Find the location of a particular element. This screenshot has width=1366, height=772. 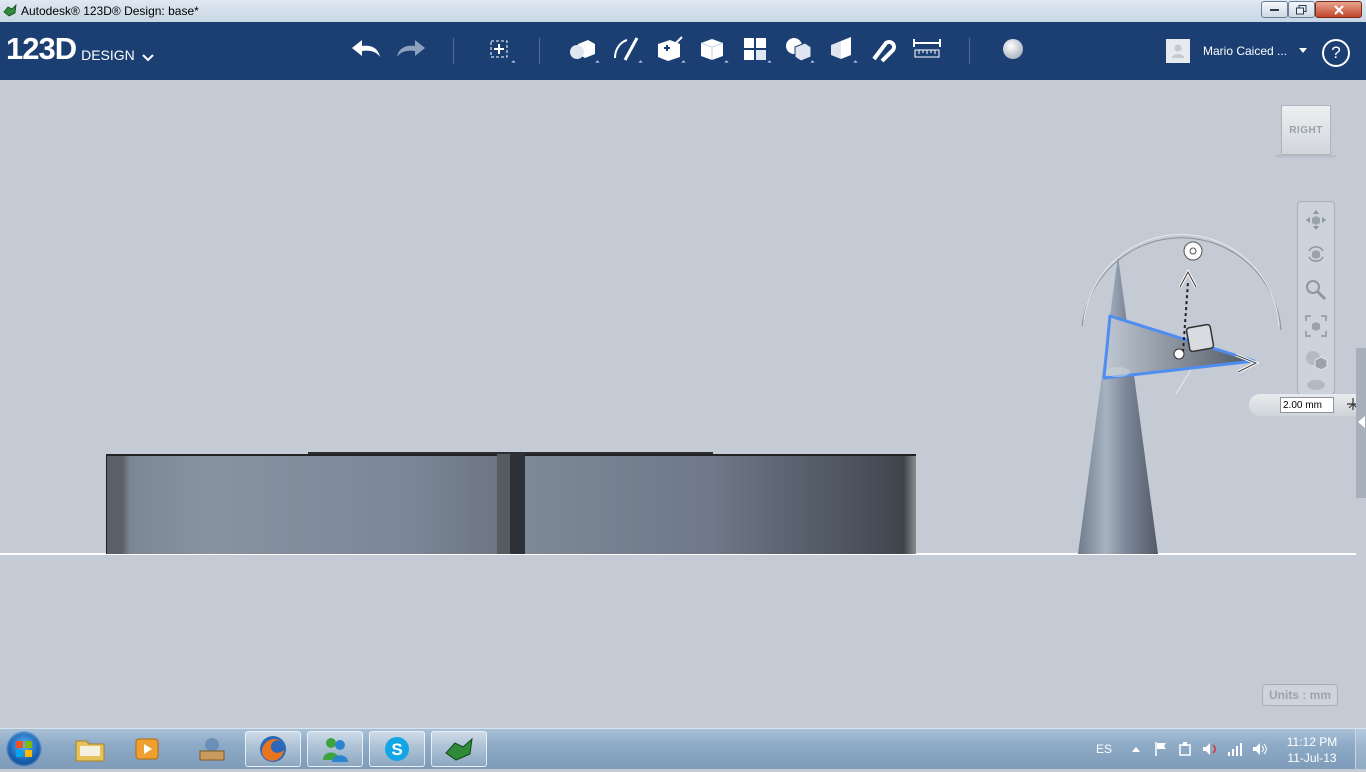

media-player-icon is located at coordinates (147, 749).